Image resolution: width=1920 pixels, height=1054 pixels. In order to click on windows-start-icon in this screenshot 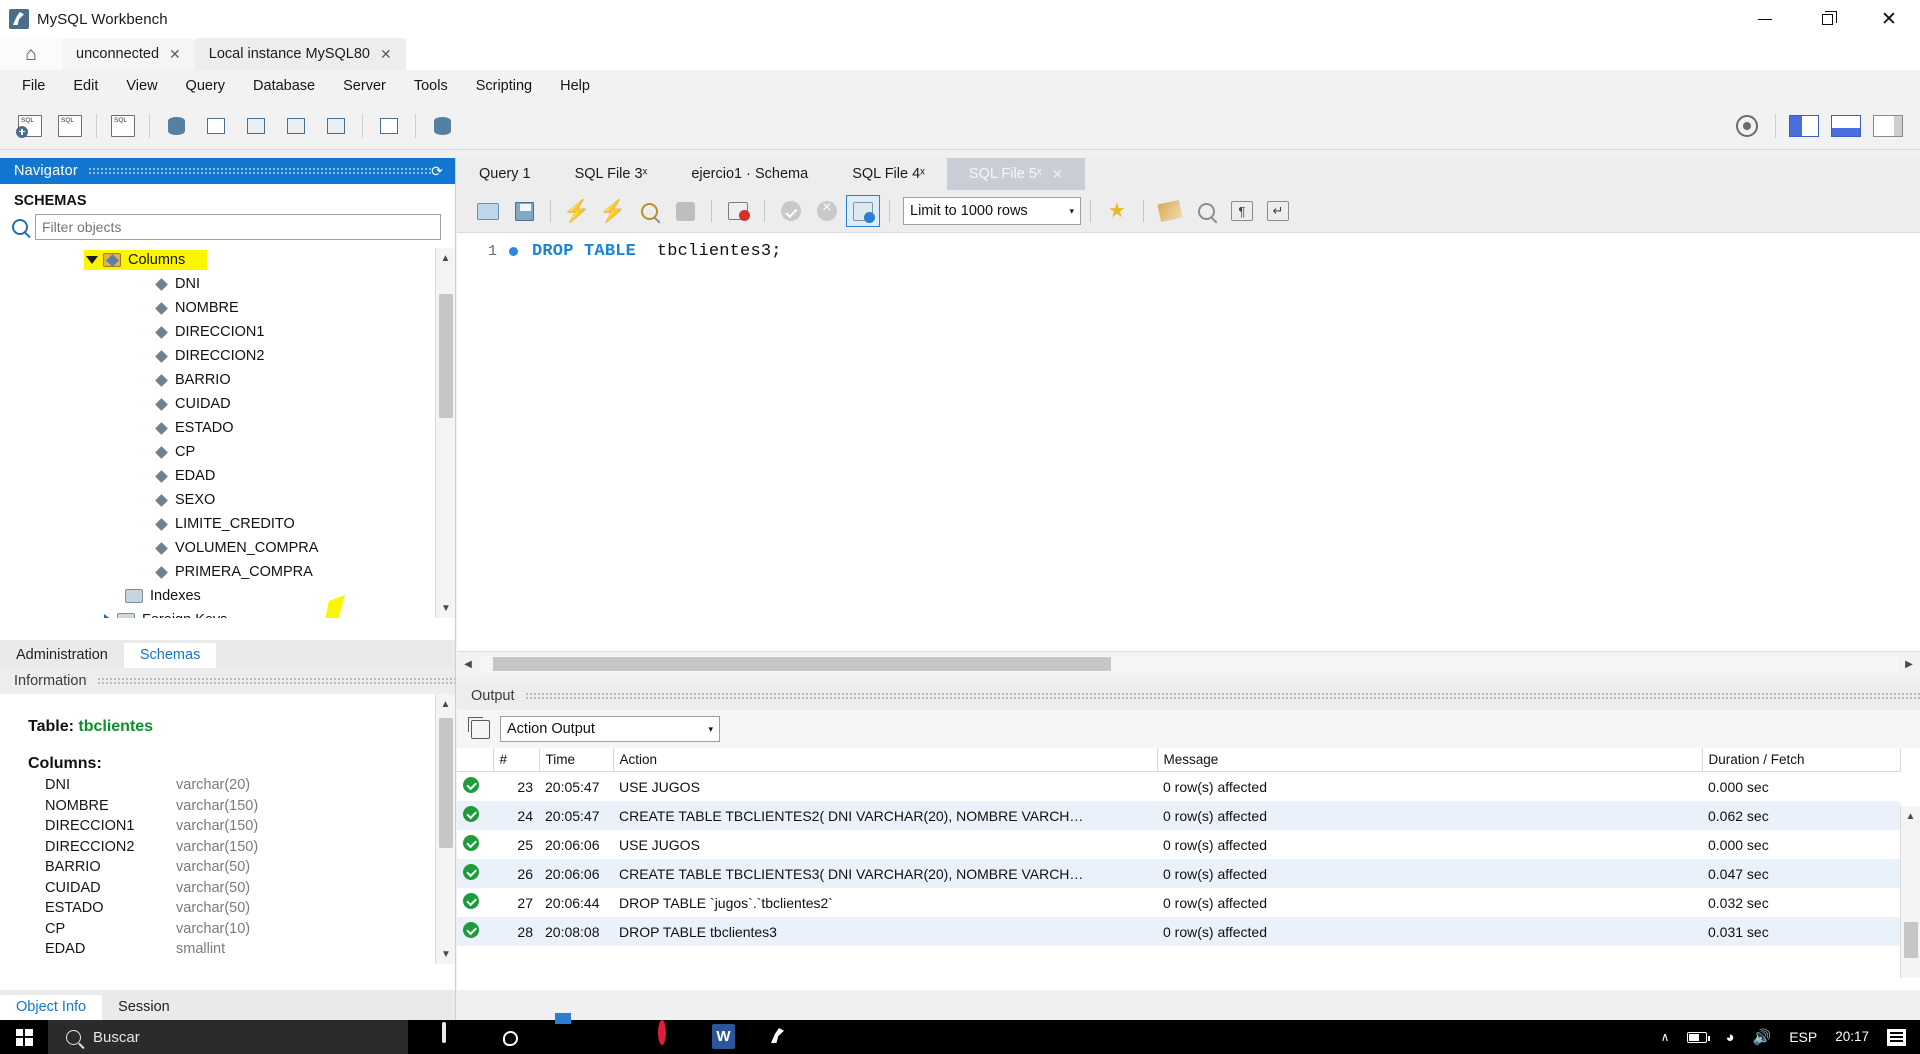, I will do `click(24, 1037)`.